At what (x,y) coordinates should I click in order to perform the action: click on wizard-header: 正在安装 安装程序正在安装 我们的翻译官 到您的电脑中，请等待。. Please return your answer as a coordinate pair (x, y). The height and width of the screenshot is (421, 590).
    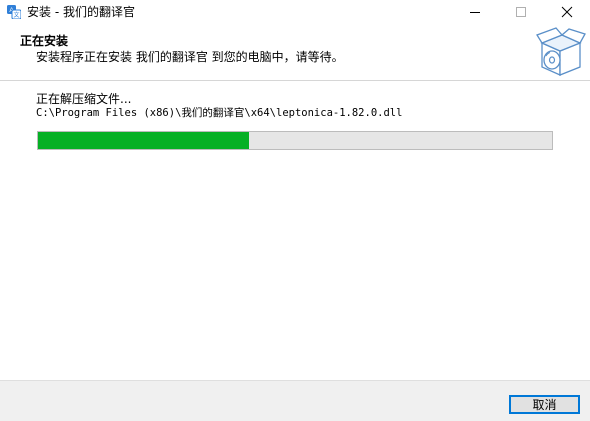
    Looking at the image, I should click on (295, 52).